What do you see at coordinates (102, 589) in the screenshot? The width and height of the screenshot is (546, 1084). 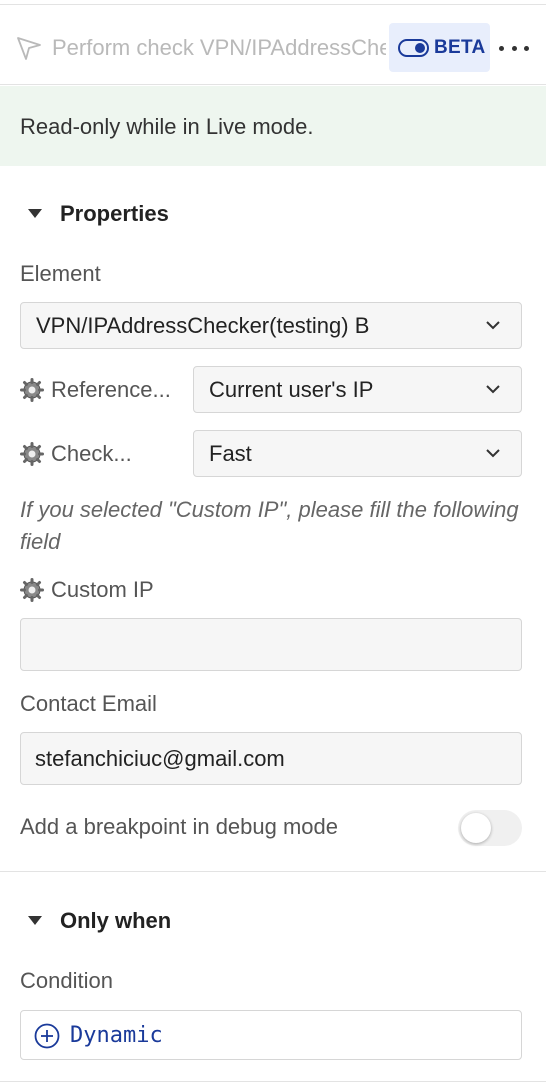 I see `custom-ip-label-text: Custom IP` at bounding box center [102, 589].